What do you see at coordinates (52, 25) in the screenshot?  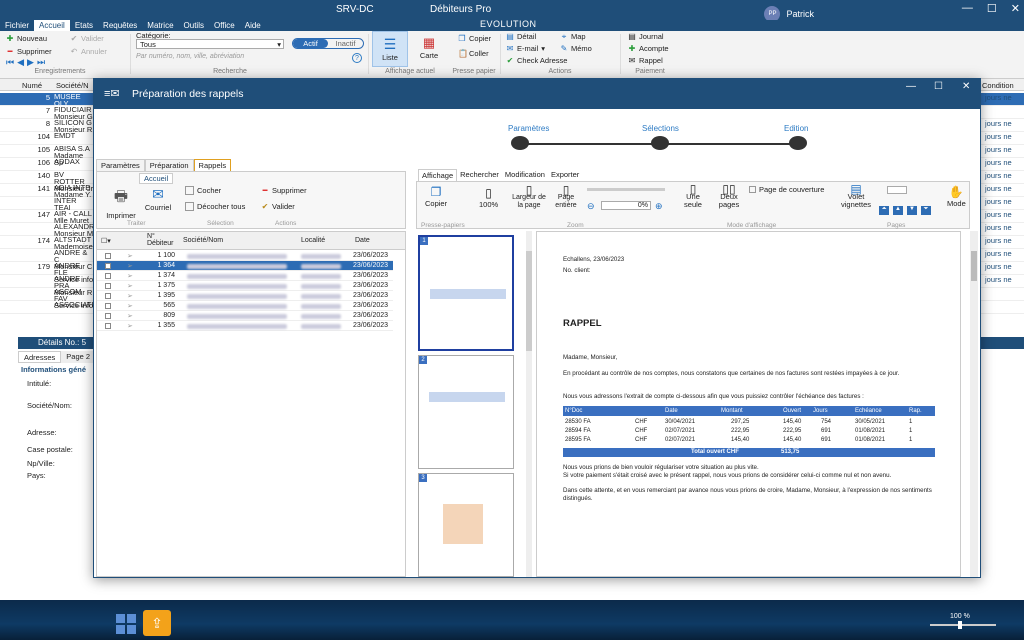 I see `menu-accueil: Accueil` at bounding box center [52, 25].